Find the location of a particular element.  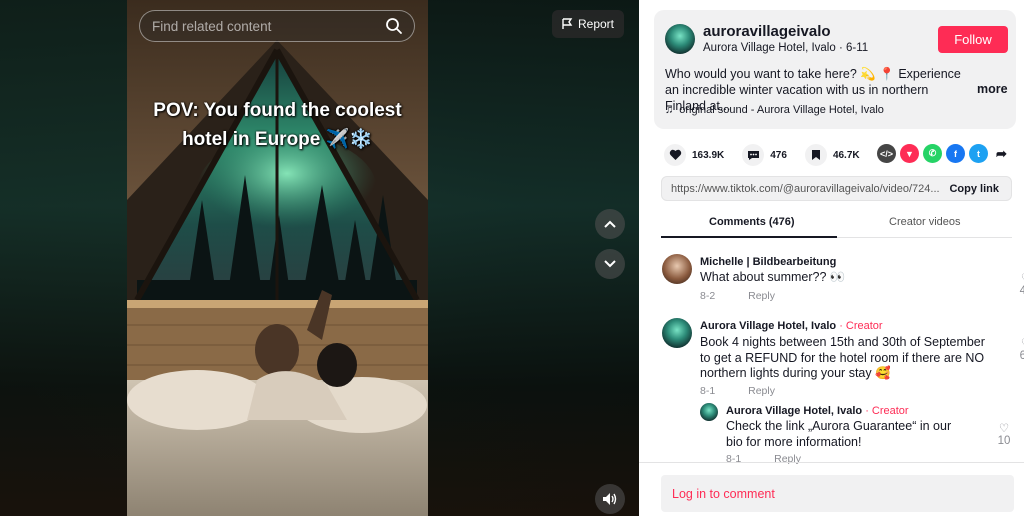

tab-creator-videos: Creator videos is located at coordinates (925, 222).